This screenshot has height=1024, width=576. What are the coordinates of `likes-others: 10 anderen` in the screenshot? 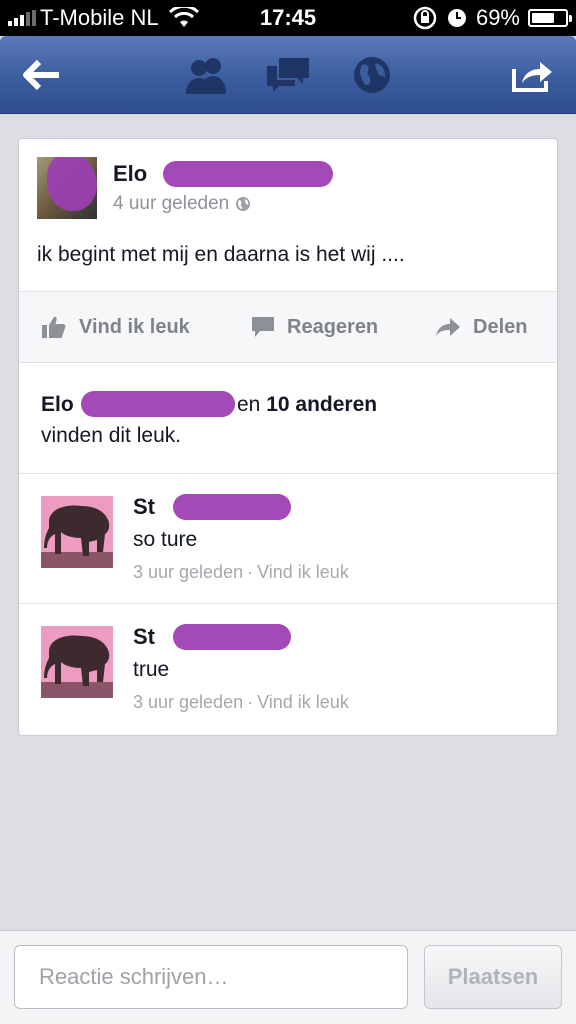 It's located at (321, 404).